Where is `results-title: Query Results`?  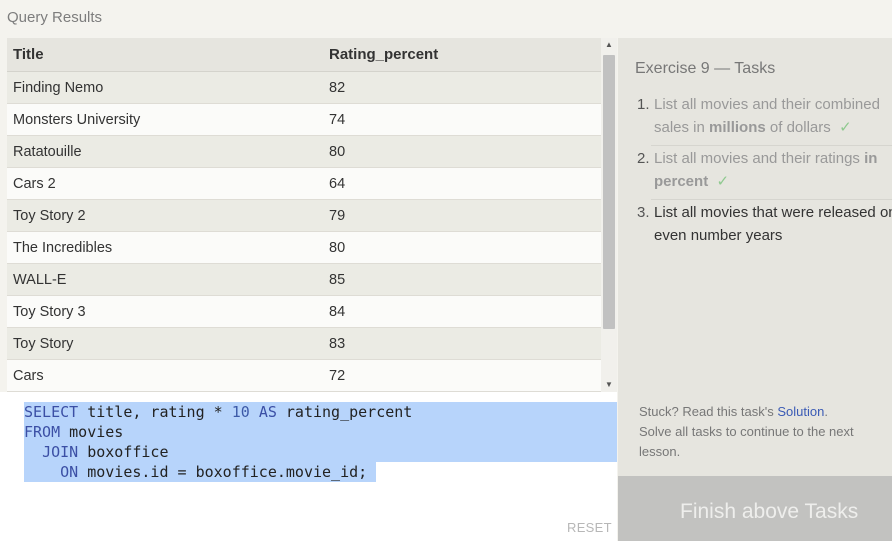
results-title: Query Results is located at coordinates (55, 17).